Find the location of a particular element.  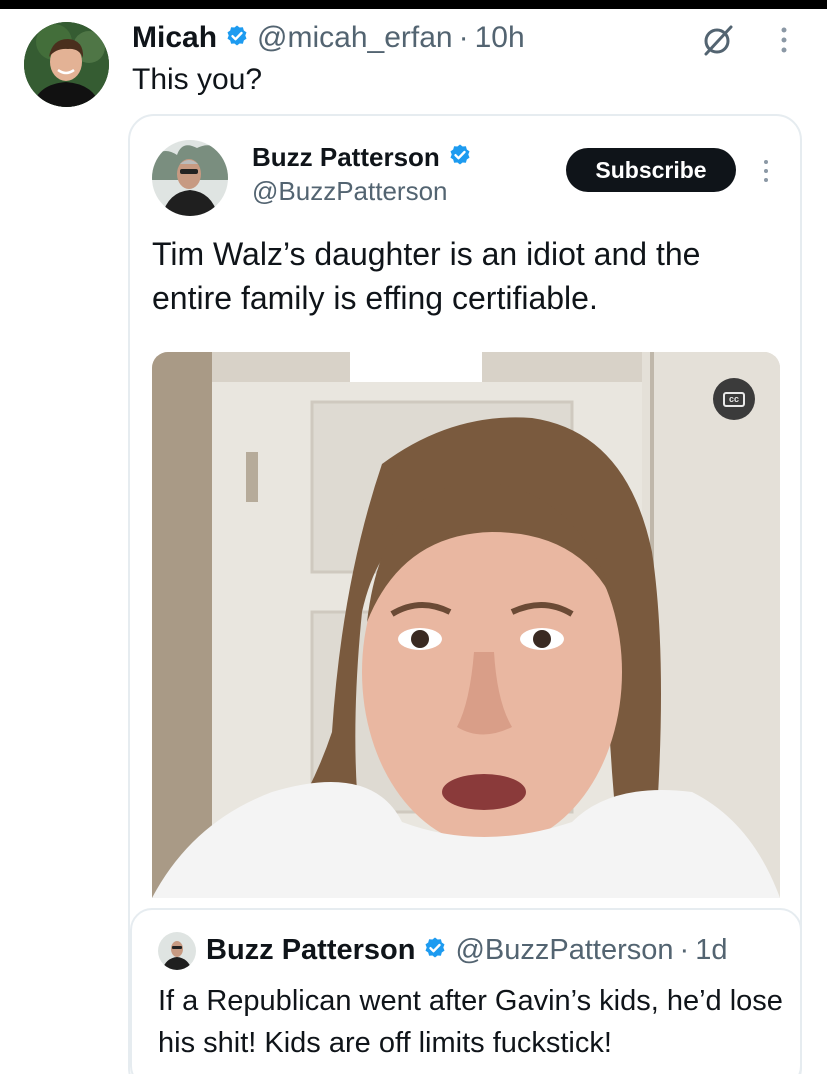

quoted-author-handle: @BuzzPatterson is located at coordinates (349, 191).